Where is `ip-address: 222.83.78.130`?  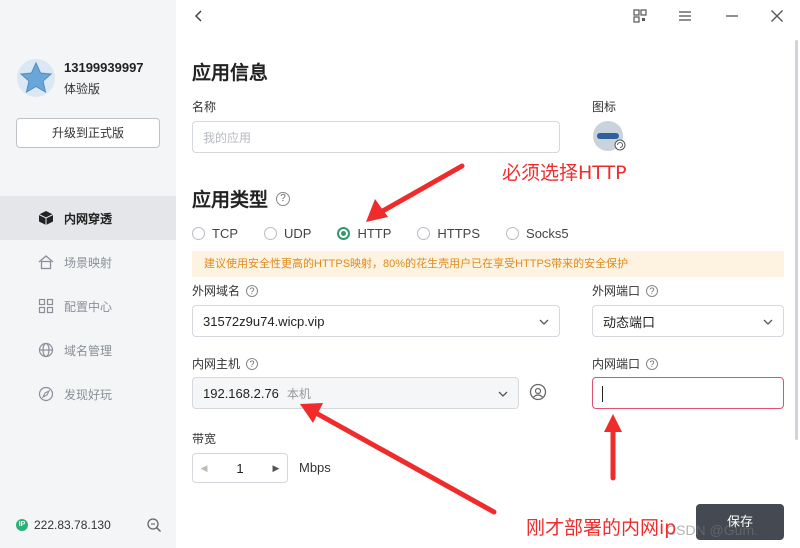 ip-address: 222.83.78.130 is located at coordinates (72, 525).